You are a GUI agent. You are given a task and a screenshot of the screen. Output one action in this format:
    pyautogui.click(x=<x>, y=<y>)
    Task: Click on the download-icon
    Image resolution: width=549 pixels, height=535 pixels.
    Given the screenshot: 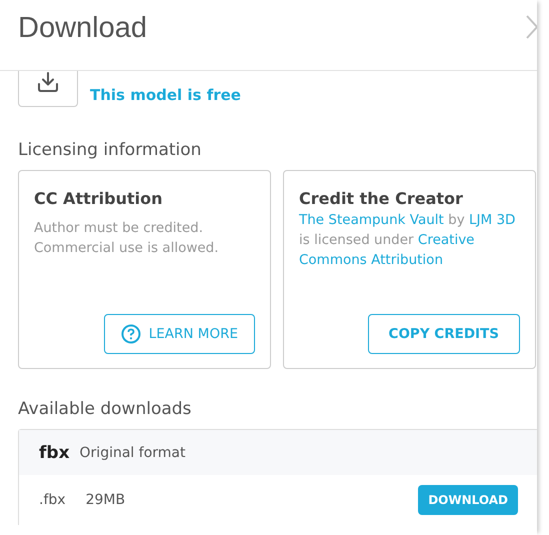 What is the action you would take?
    pyautogui.click(x=48, y=82)
    